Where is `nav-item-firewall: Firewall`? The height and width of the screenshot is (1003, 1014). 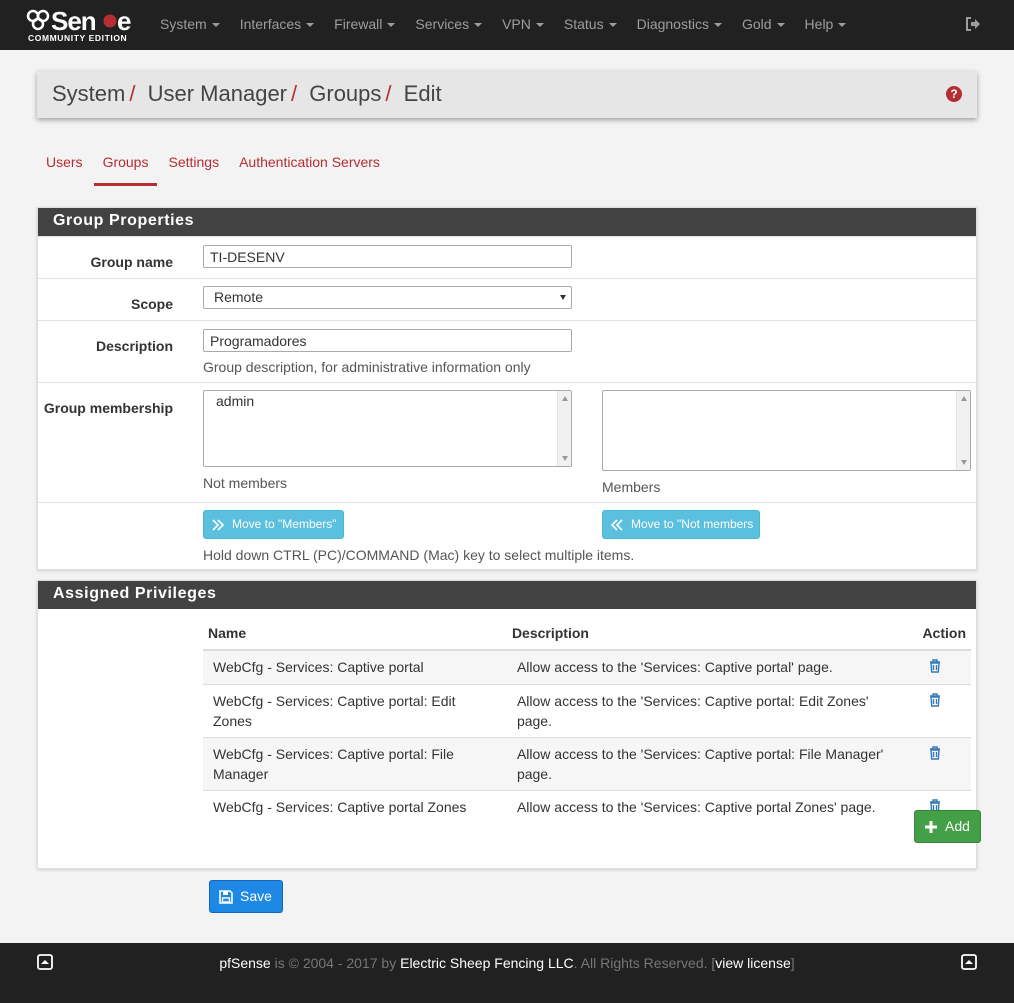 nav-item-firewall: Firewall is located at coordinates (364, 25).